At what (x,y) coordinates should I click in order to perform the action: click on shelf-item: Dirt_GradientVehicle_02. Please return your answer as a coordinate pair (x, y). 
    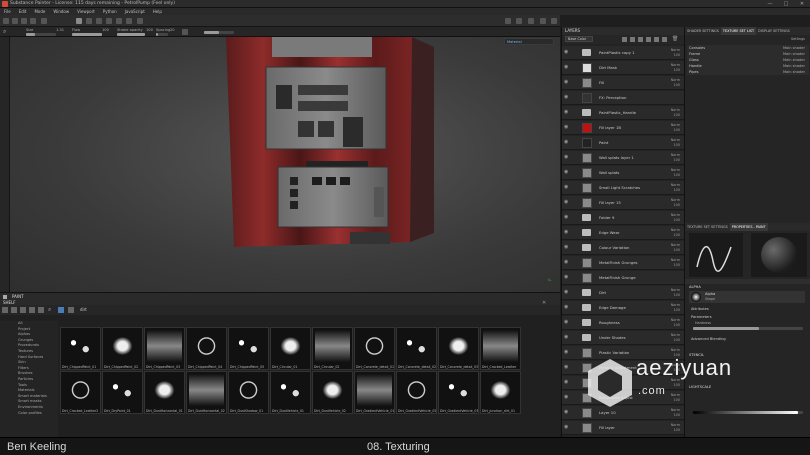
    Looking at the image, I should click on (416, 392).